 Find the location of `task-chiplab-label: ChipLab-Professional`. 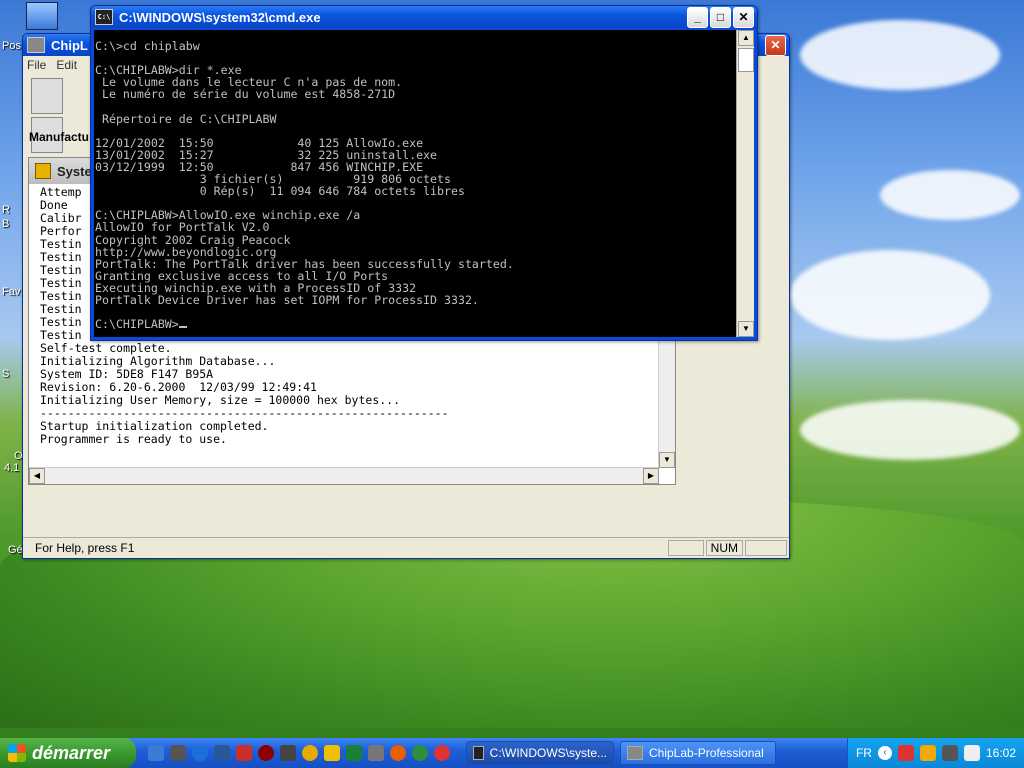

task-chiplab-label: ChipLab-Professional is located at coordinates (706, 753).